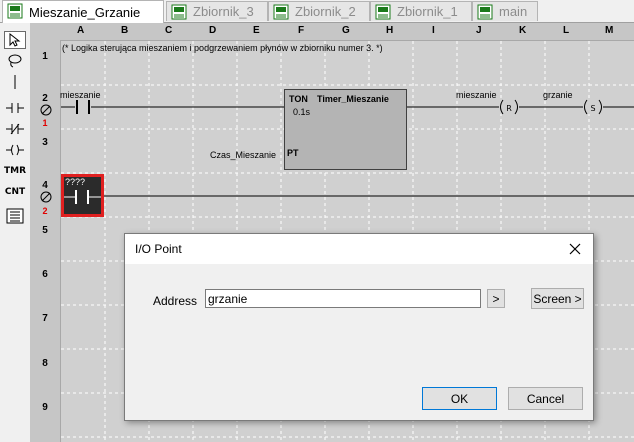  What do you see at coordinates (45, 274) in the screenshot?
I see `row-number: 6` at bounding box center [45, 274].